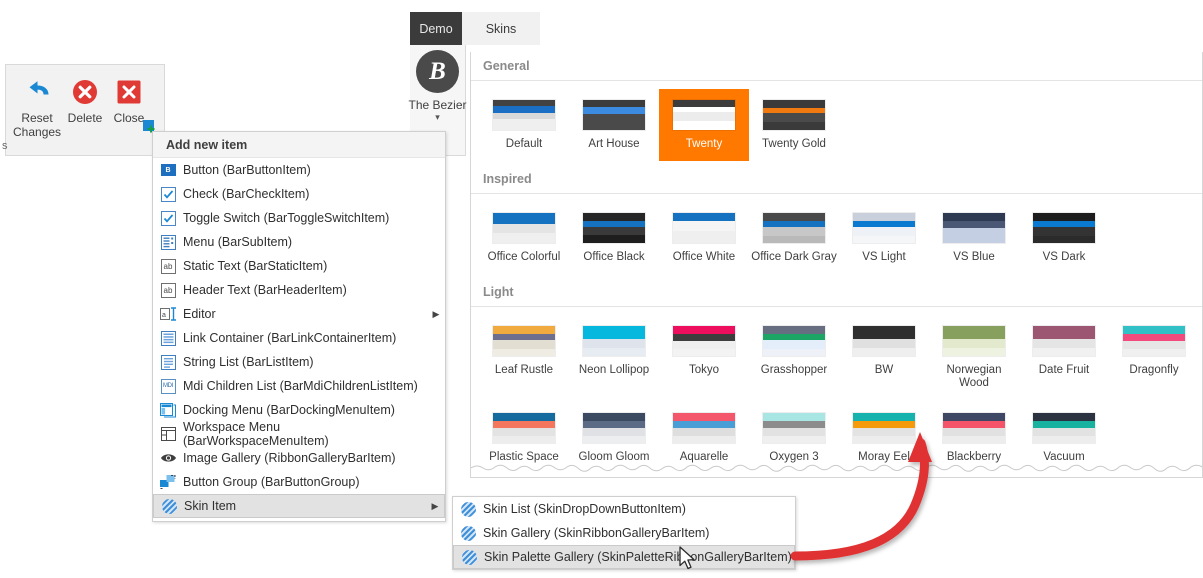 Image resolution: width=1203 pixels, height=578 pixels. What do you see at coordinates (299, 266) in the screenshot?
I see `menu-item: ab Static Text (BarStaticItem)` at bounding box center [299, 266].